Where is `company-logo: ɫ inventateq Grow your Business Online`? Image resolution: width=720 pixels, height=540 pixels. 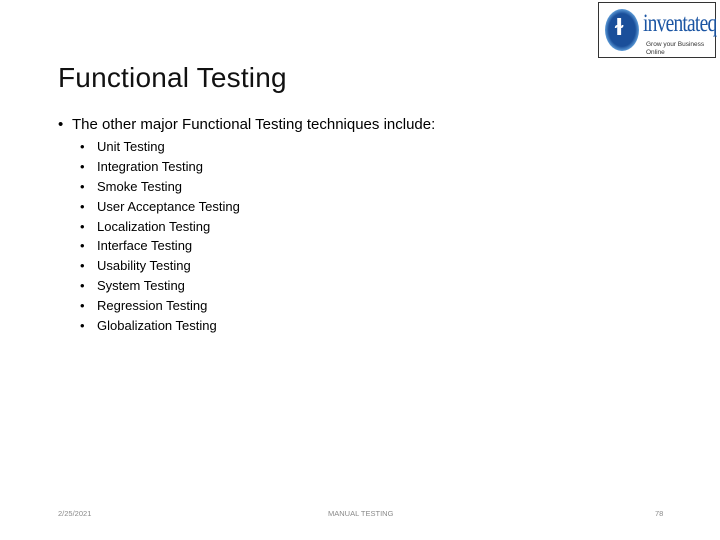 company-logo: ɫ inventateq Grow your Business Online is located at coordinates (657, 30).